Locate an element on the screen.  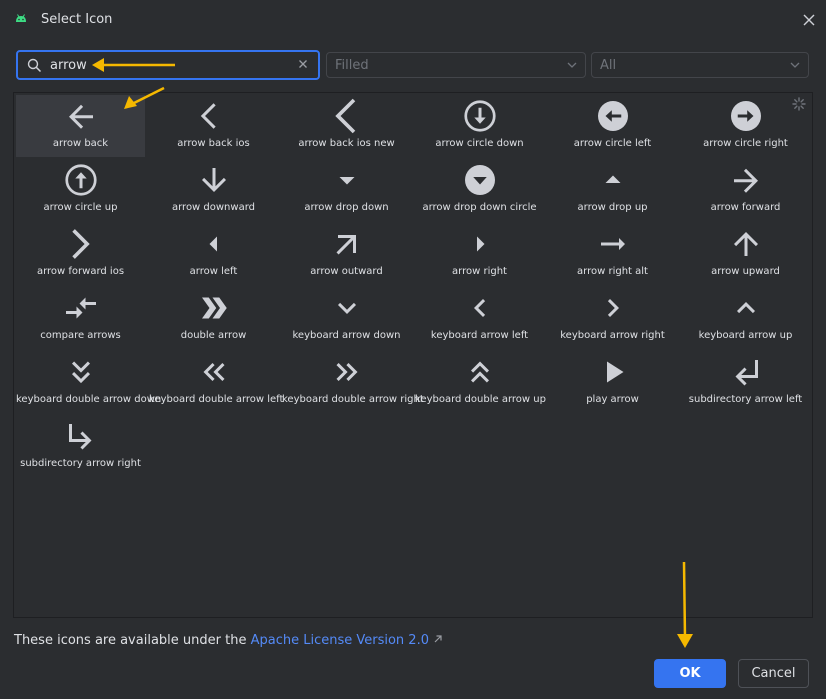
icon-tile-arrow-drop-down: arrow drop down is located at coordinates (346, 190).